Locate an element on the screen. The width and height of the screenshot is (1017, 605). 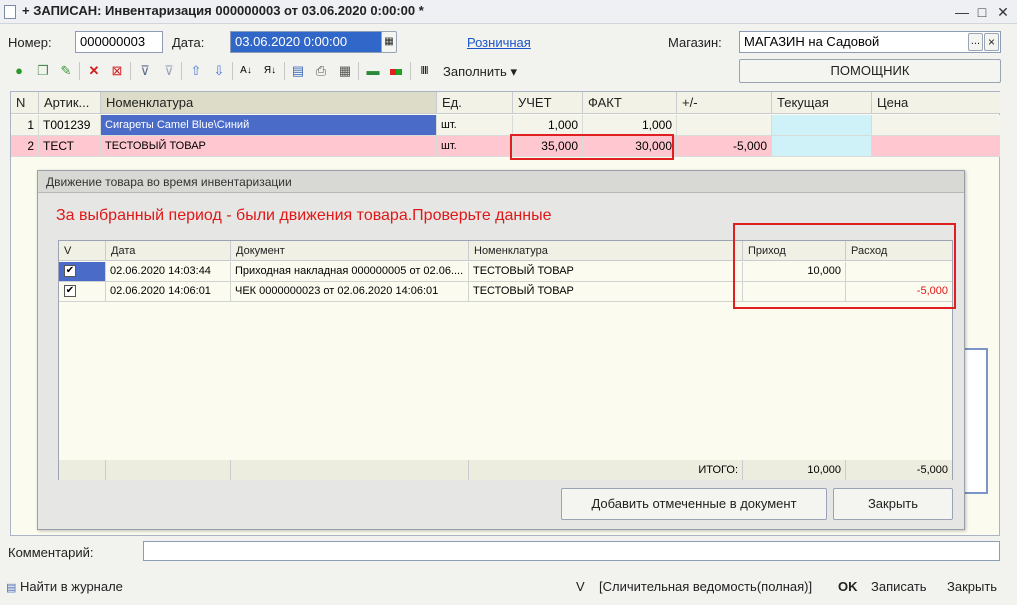
col-header-name: Номенклатура is located at coordinates (269, 103).